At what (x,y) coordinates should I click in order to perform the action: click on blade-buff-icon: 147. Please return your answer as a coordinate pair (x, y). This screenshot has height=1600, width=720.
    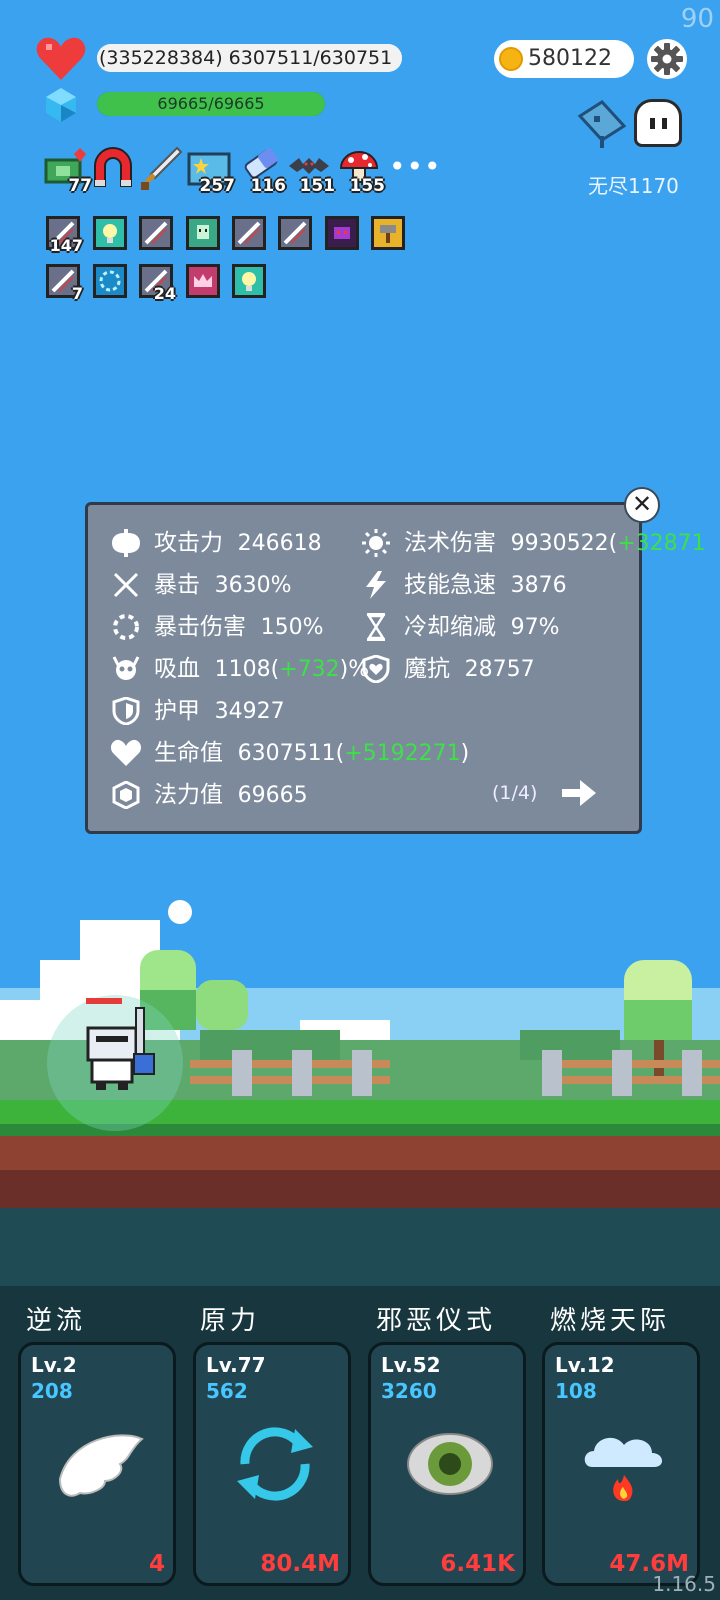
    Looking at the image, I should click on (64, 235).